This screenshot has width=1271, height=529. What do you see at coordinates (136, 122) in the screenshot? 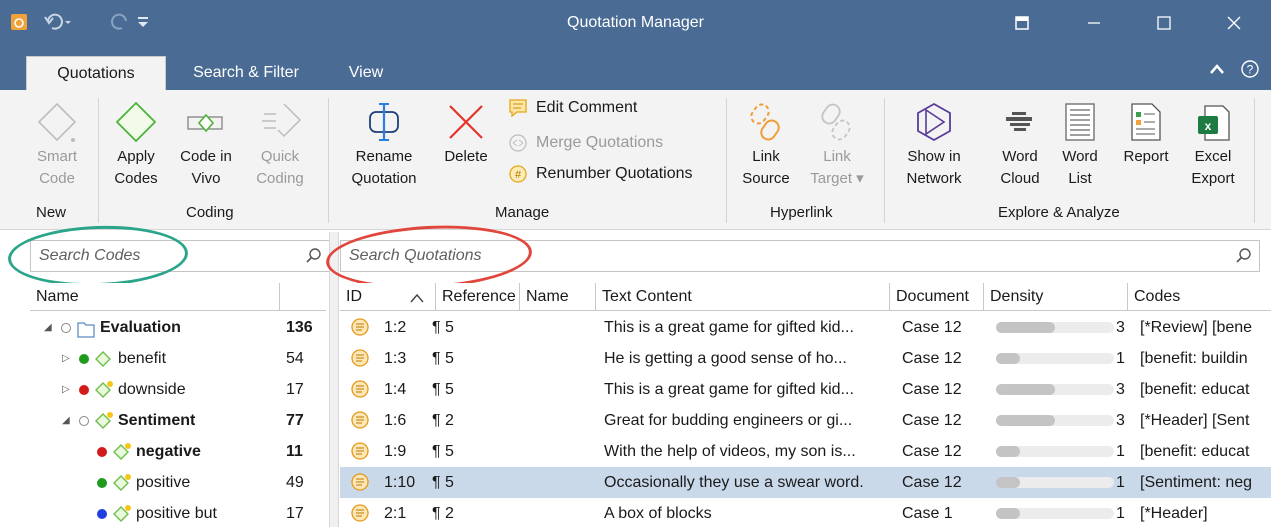
I see `apply-codes-icon` at bounding box center [136, 122].